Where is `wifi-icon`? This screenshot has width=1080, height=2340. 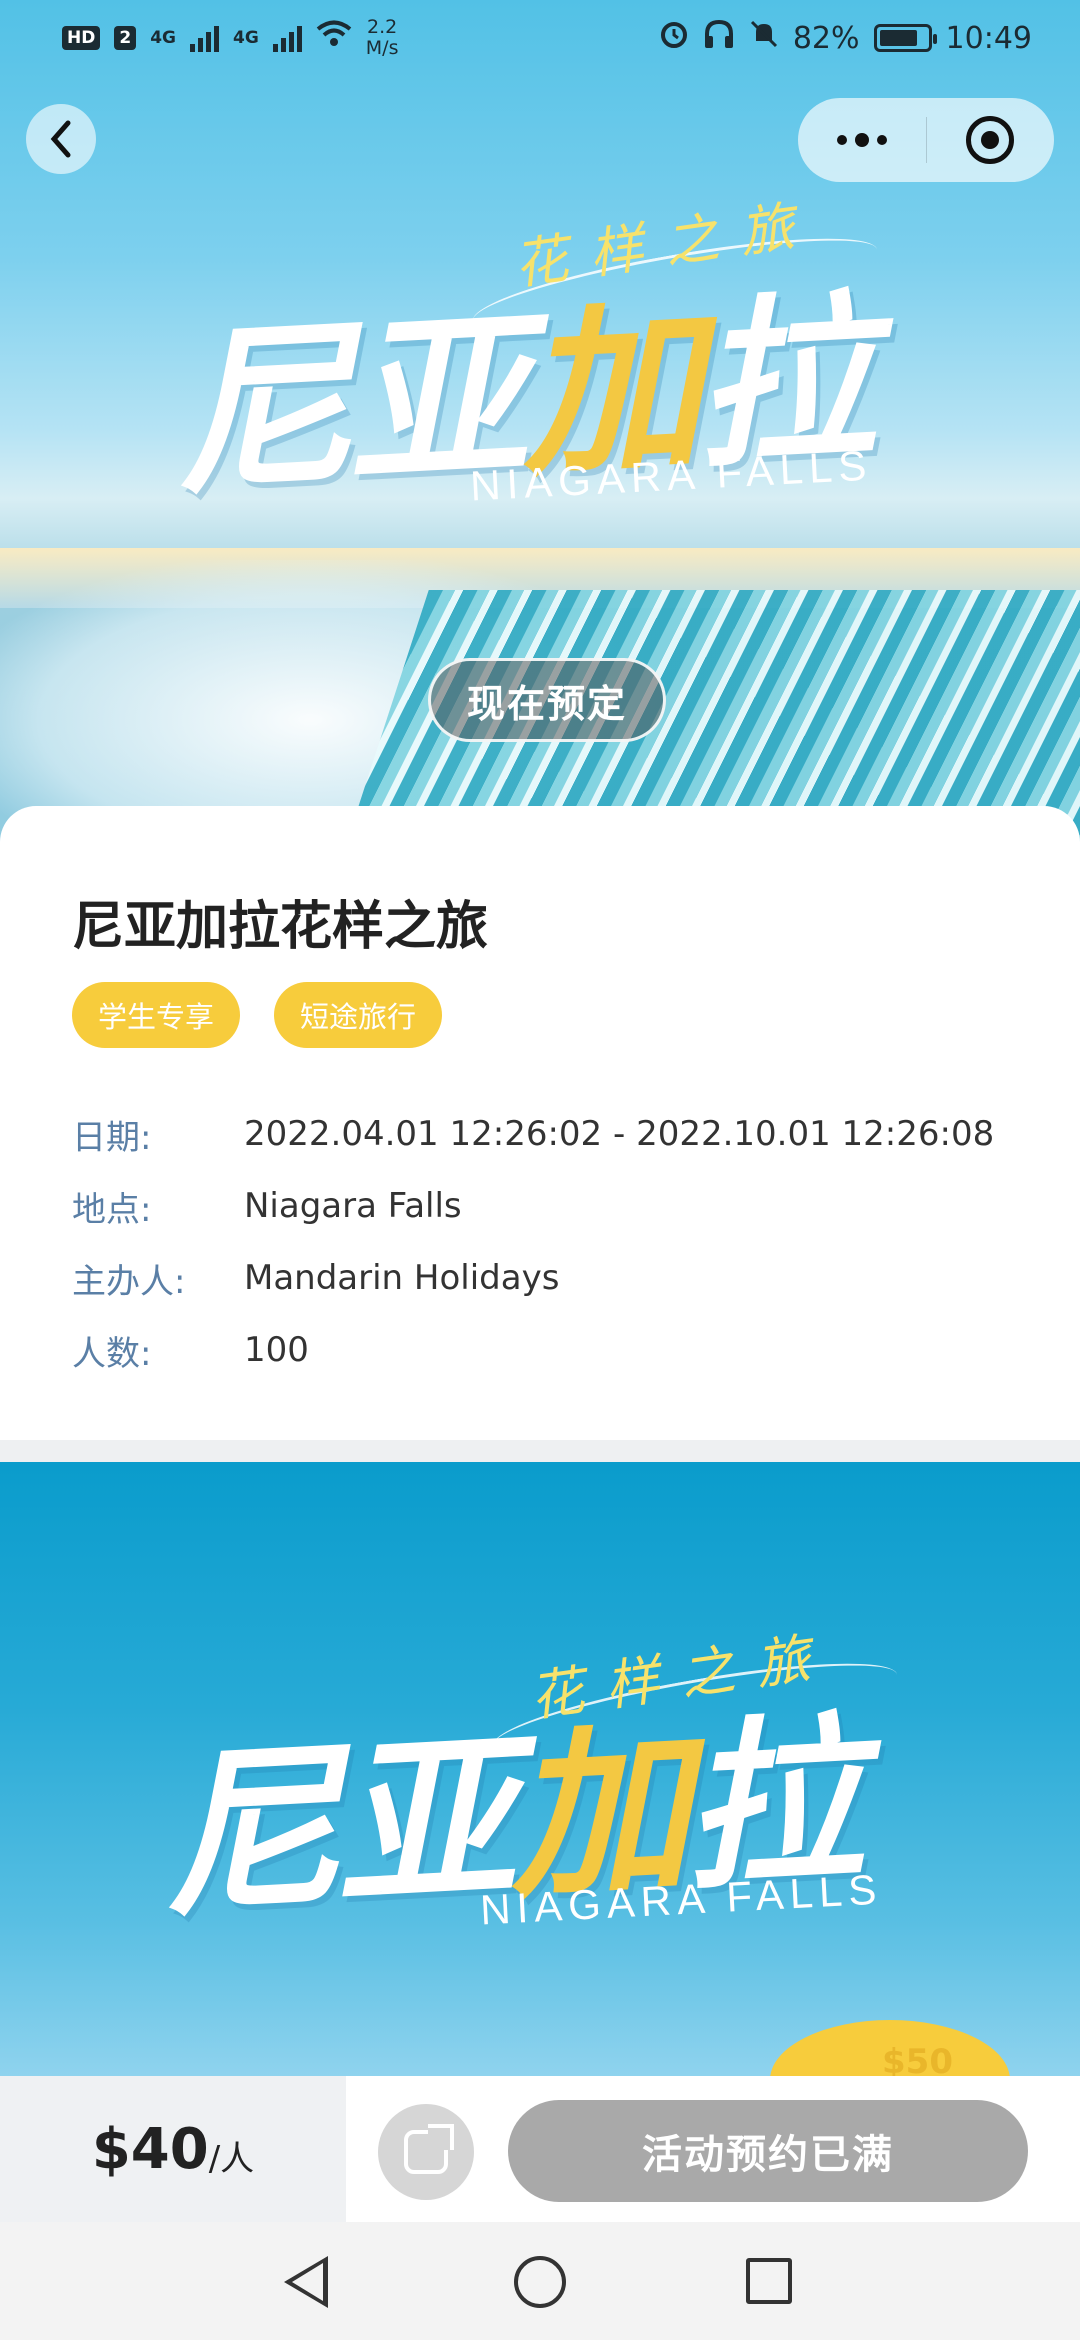
wifi-icon is located at coordinates (334, 38).